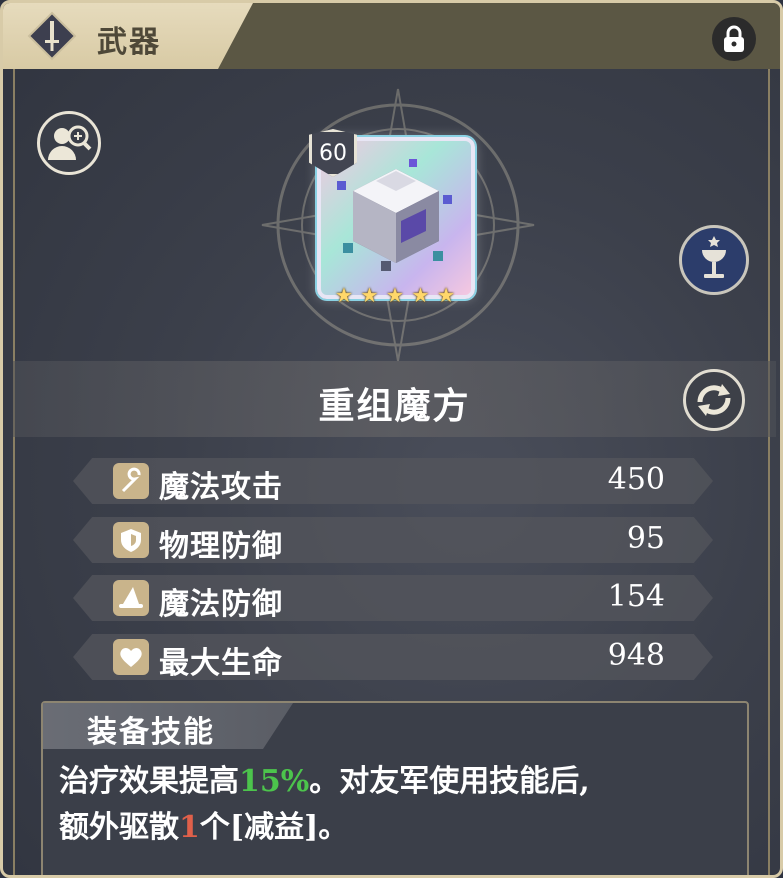 The height and width of the screenshot is (878, 783). I want to click on heart-icon, so click(131, 657).